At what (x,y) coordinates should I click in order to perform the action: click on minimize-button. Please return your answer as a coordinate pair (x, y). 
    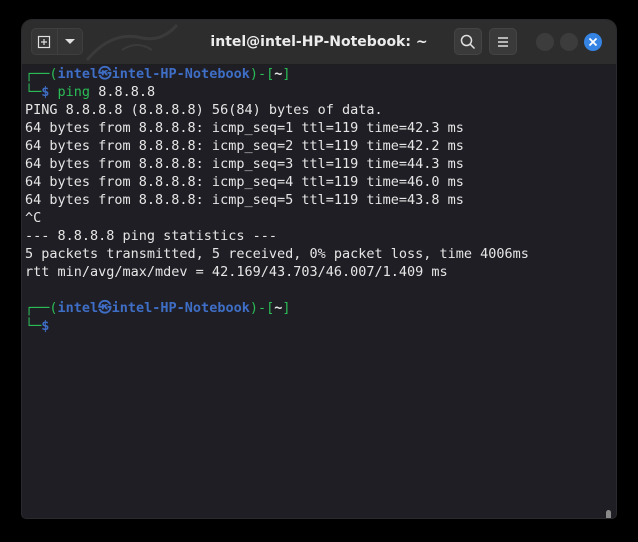
    Looking at the image, I should click on (545, 42).